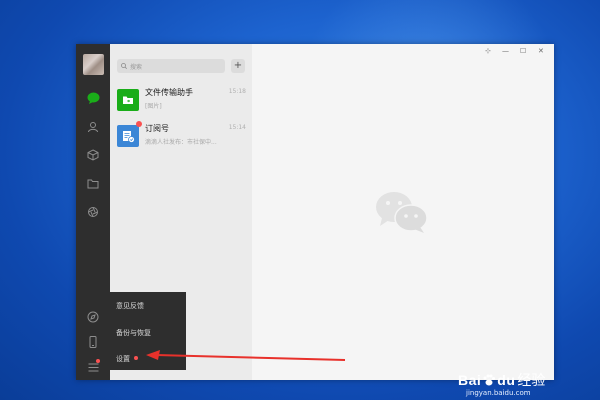  I want to click on watermark-cn: 经验, so click(531, 380).